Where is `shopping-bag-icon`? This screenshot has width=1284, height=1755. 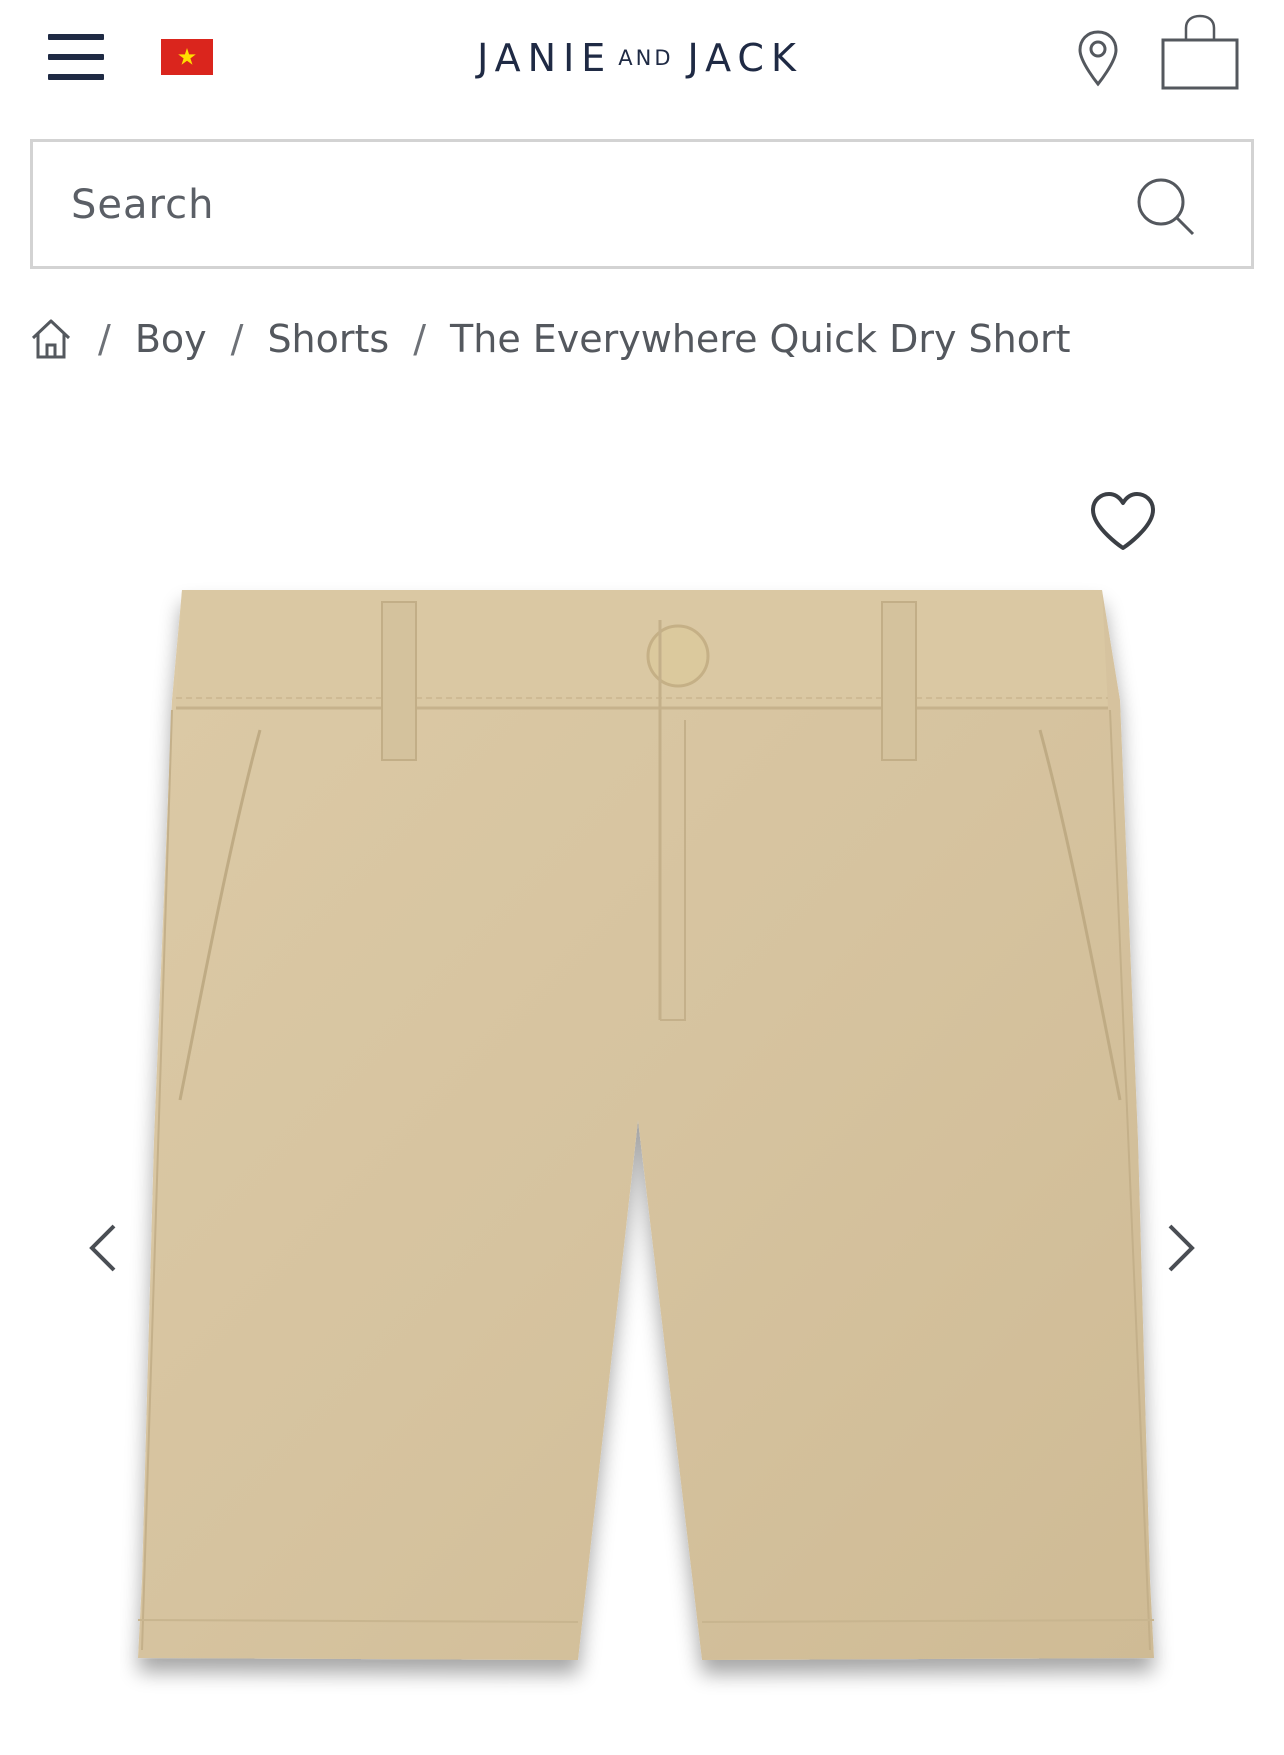 shopping-bag-icon is located at coordinates (1200, 52).